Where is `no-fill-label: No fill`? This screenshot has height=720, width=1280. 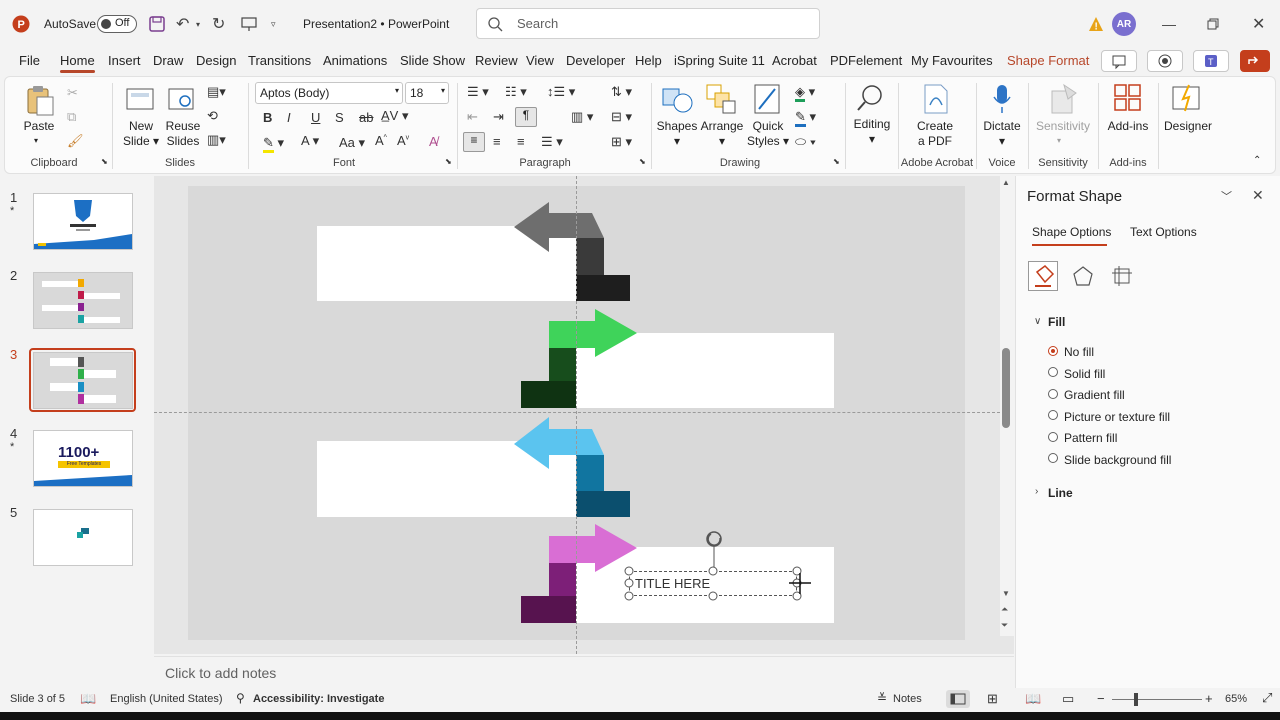 no-fill-label: No fill is located at coordinates (1079, 352).